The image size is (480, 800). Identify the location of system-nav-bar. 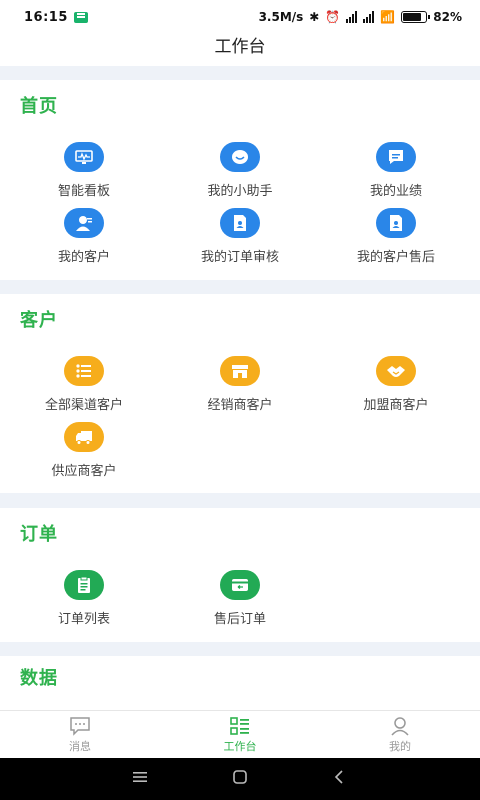
(240, 779).